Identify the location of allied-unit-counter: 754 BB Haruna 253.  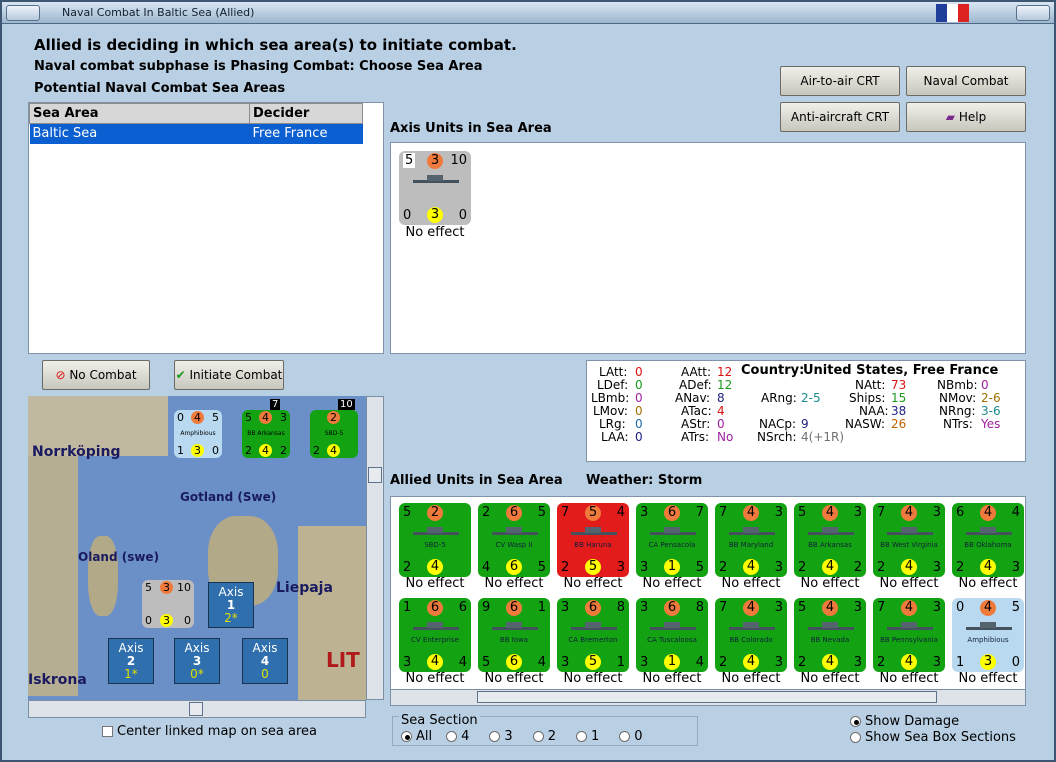
(593, 540).